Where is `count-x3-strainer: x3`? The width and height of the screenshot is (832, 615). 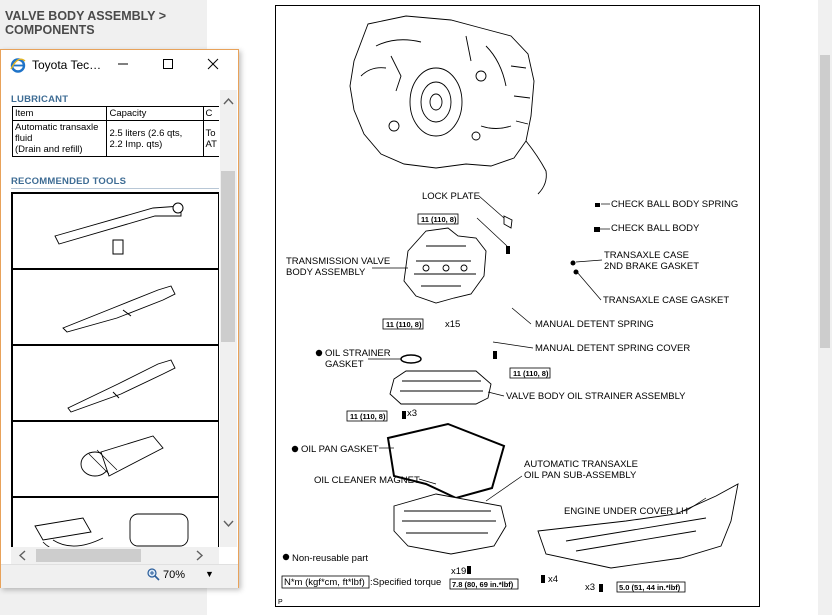 count-x3-strainer: x3 is located at coordinates (412, 413).